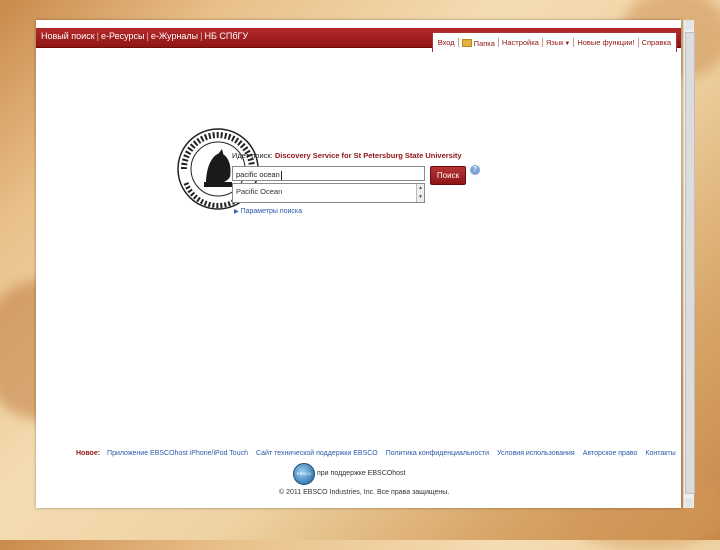 This screenshot has width=720, height=550. Describe the element at coordinates (174, 36) in the screenshot. I see `nav-e-journals: e-Журналы` at that location.